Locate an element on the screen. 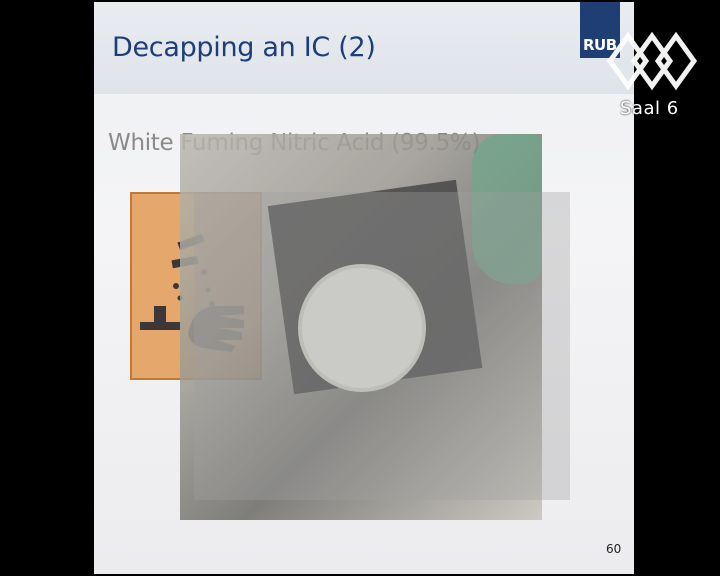 The width and height of the screenshot is (720, 576). conference-logo-icon is located at coordinates (650, 61).